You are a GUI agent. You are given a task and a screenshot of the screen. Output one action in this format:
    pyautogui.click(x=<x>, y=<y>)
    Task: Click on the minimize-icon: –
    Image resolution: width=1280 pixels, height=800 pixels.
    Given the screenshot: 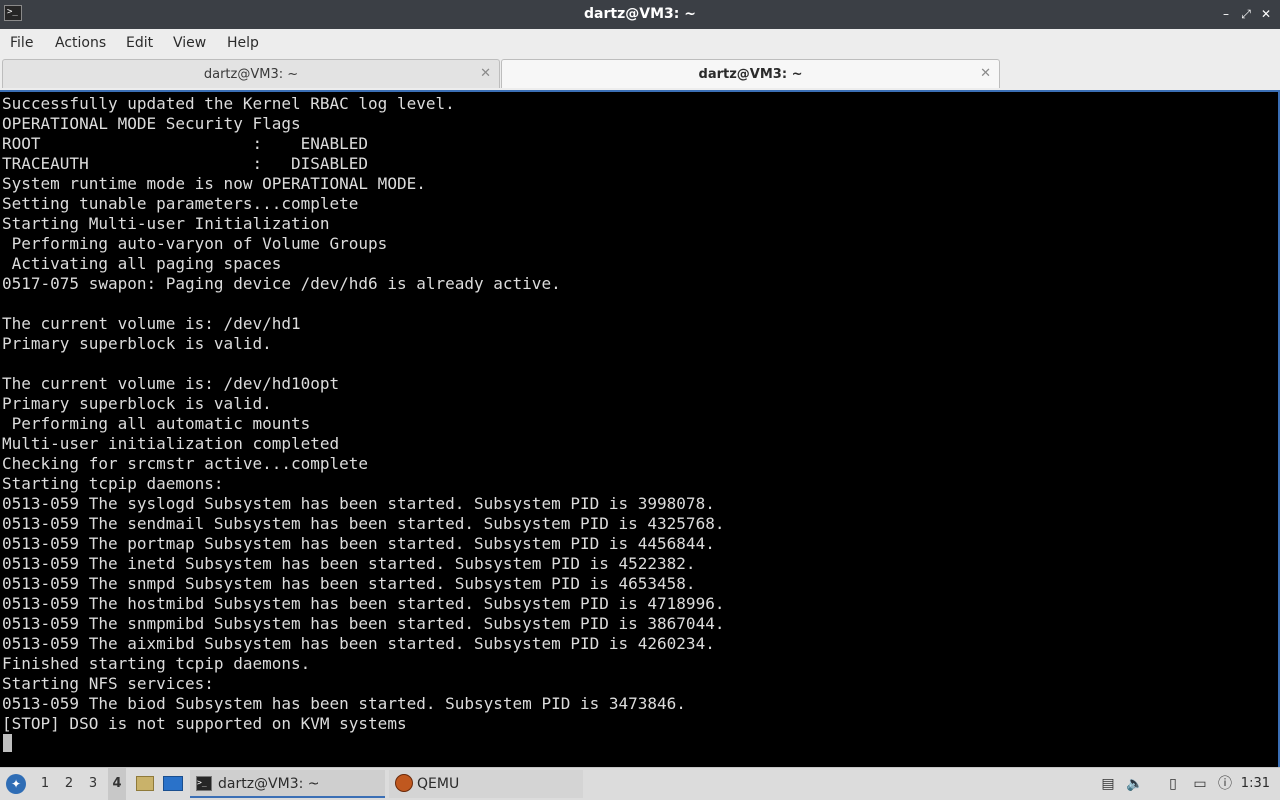 What is the action you would take?
    pyautogui.click(x=1226, y=14)
    